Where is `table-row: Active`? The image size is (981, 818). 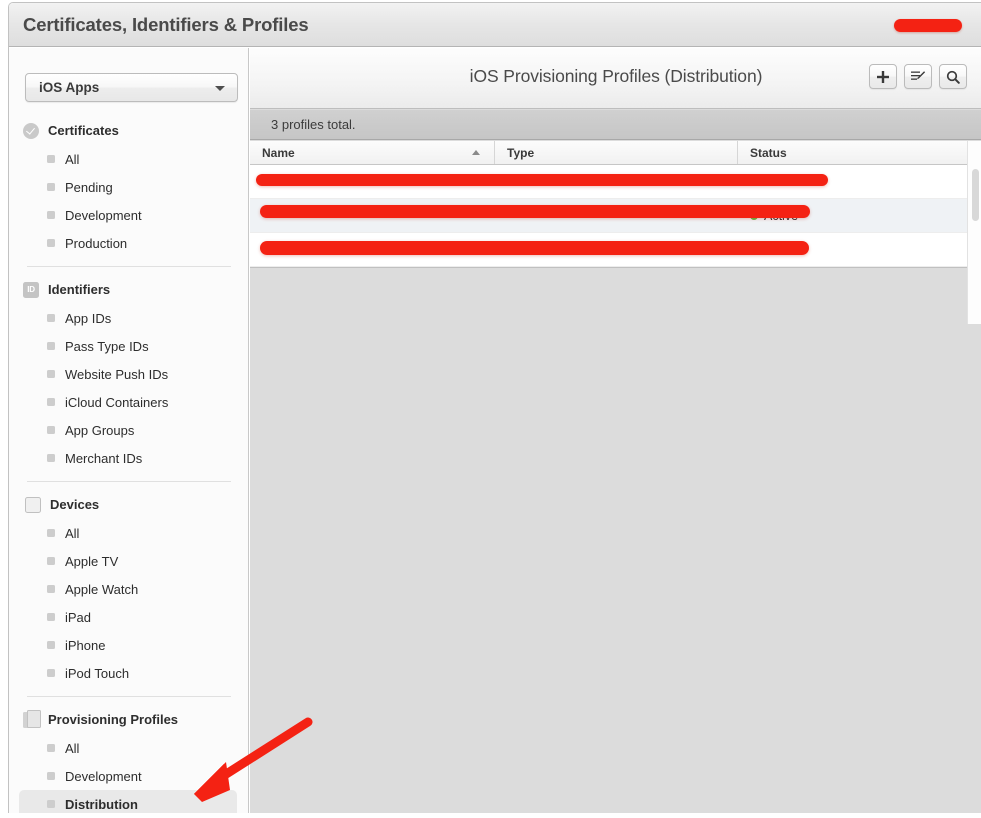 table-row: Active is located at coordinates (615, 216).